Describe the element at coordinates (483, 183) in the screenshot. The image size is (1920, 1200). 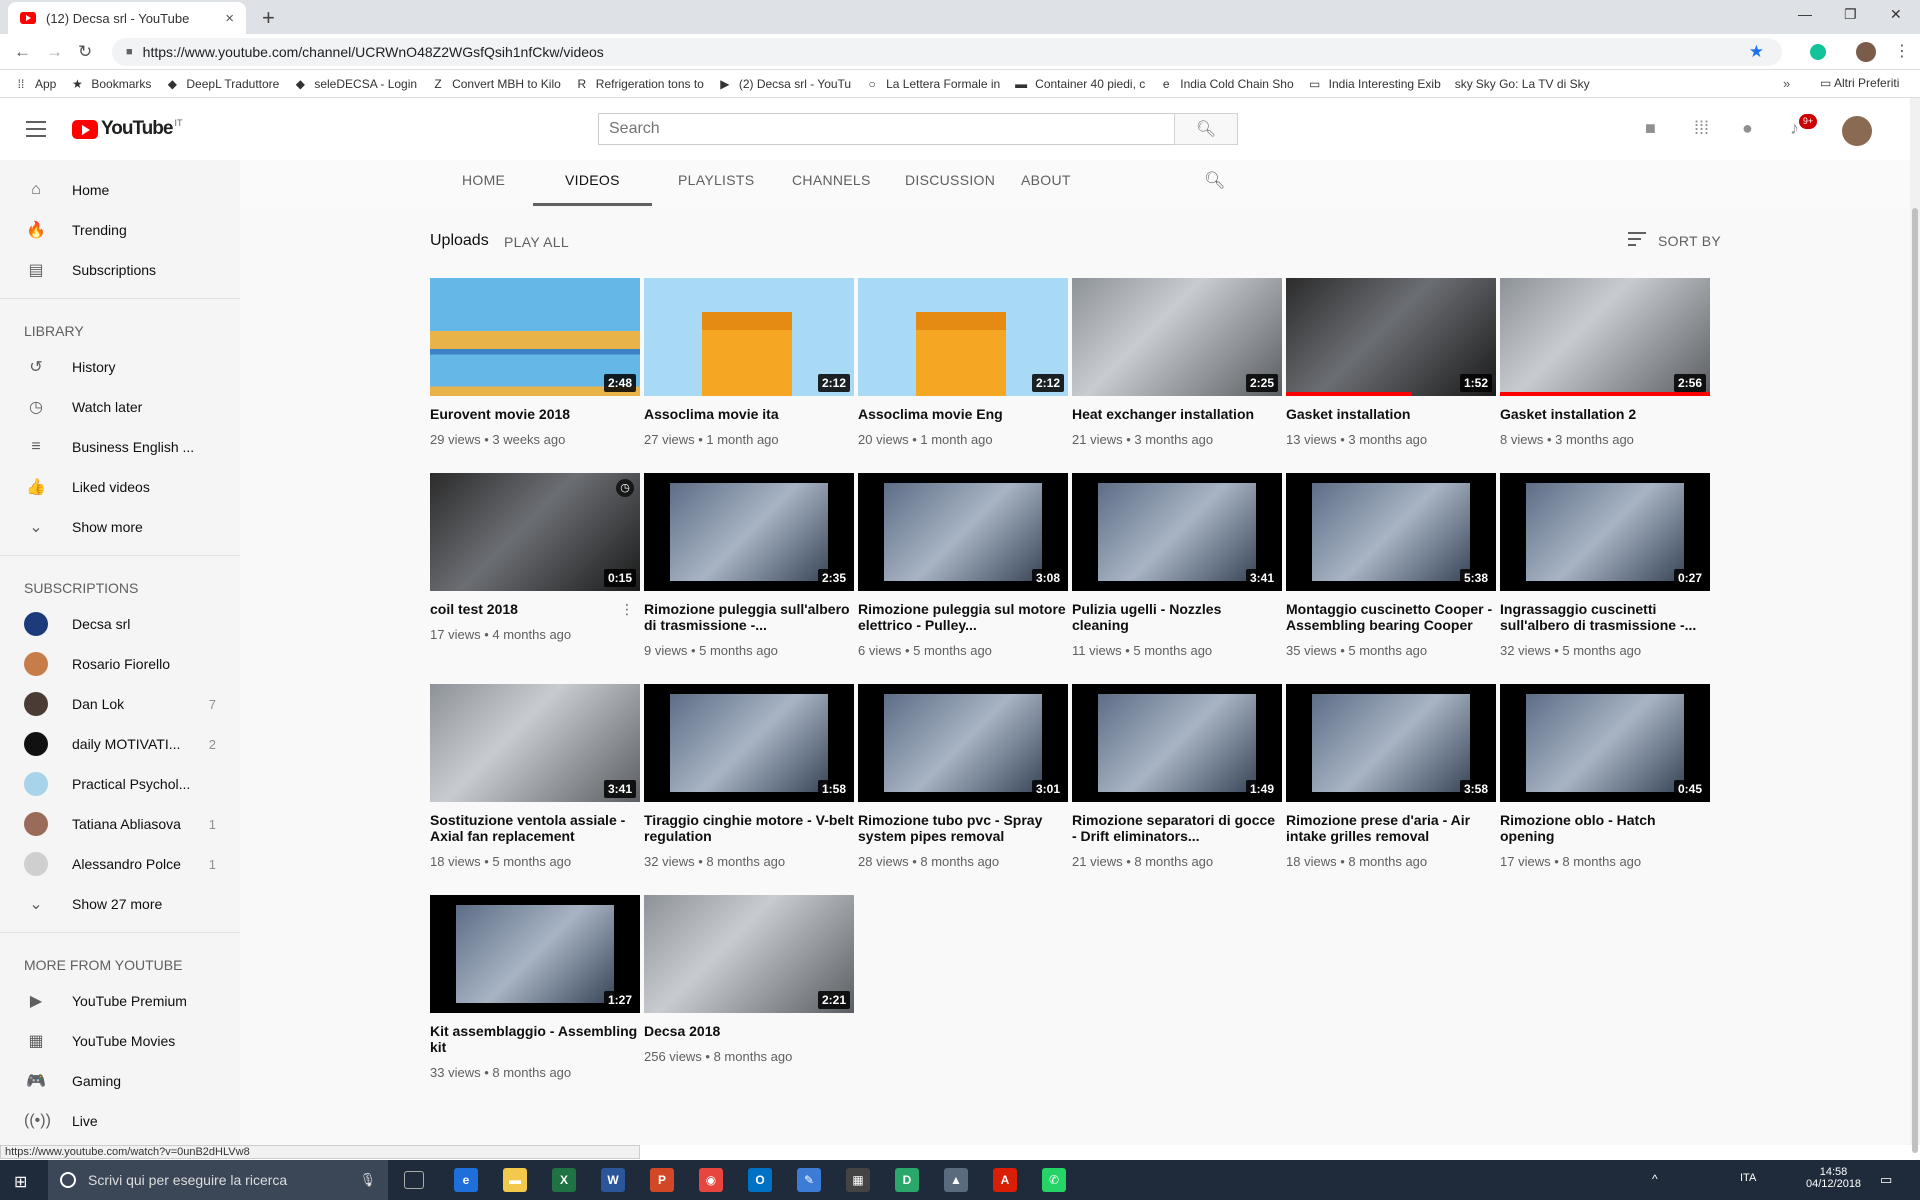
I see `tab-home: HOME` at that location.